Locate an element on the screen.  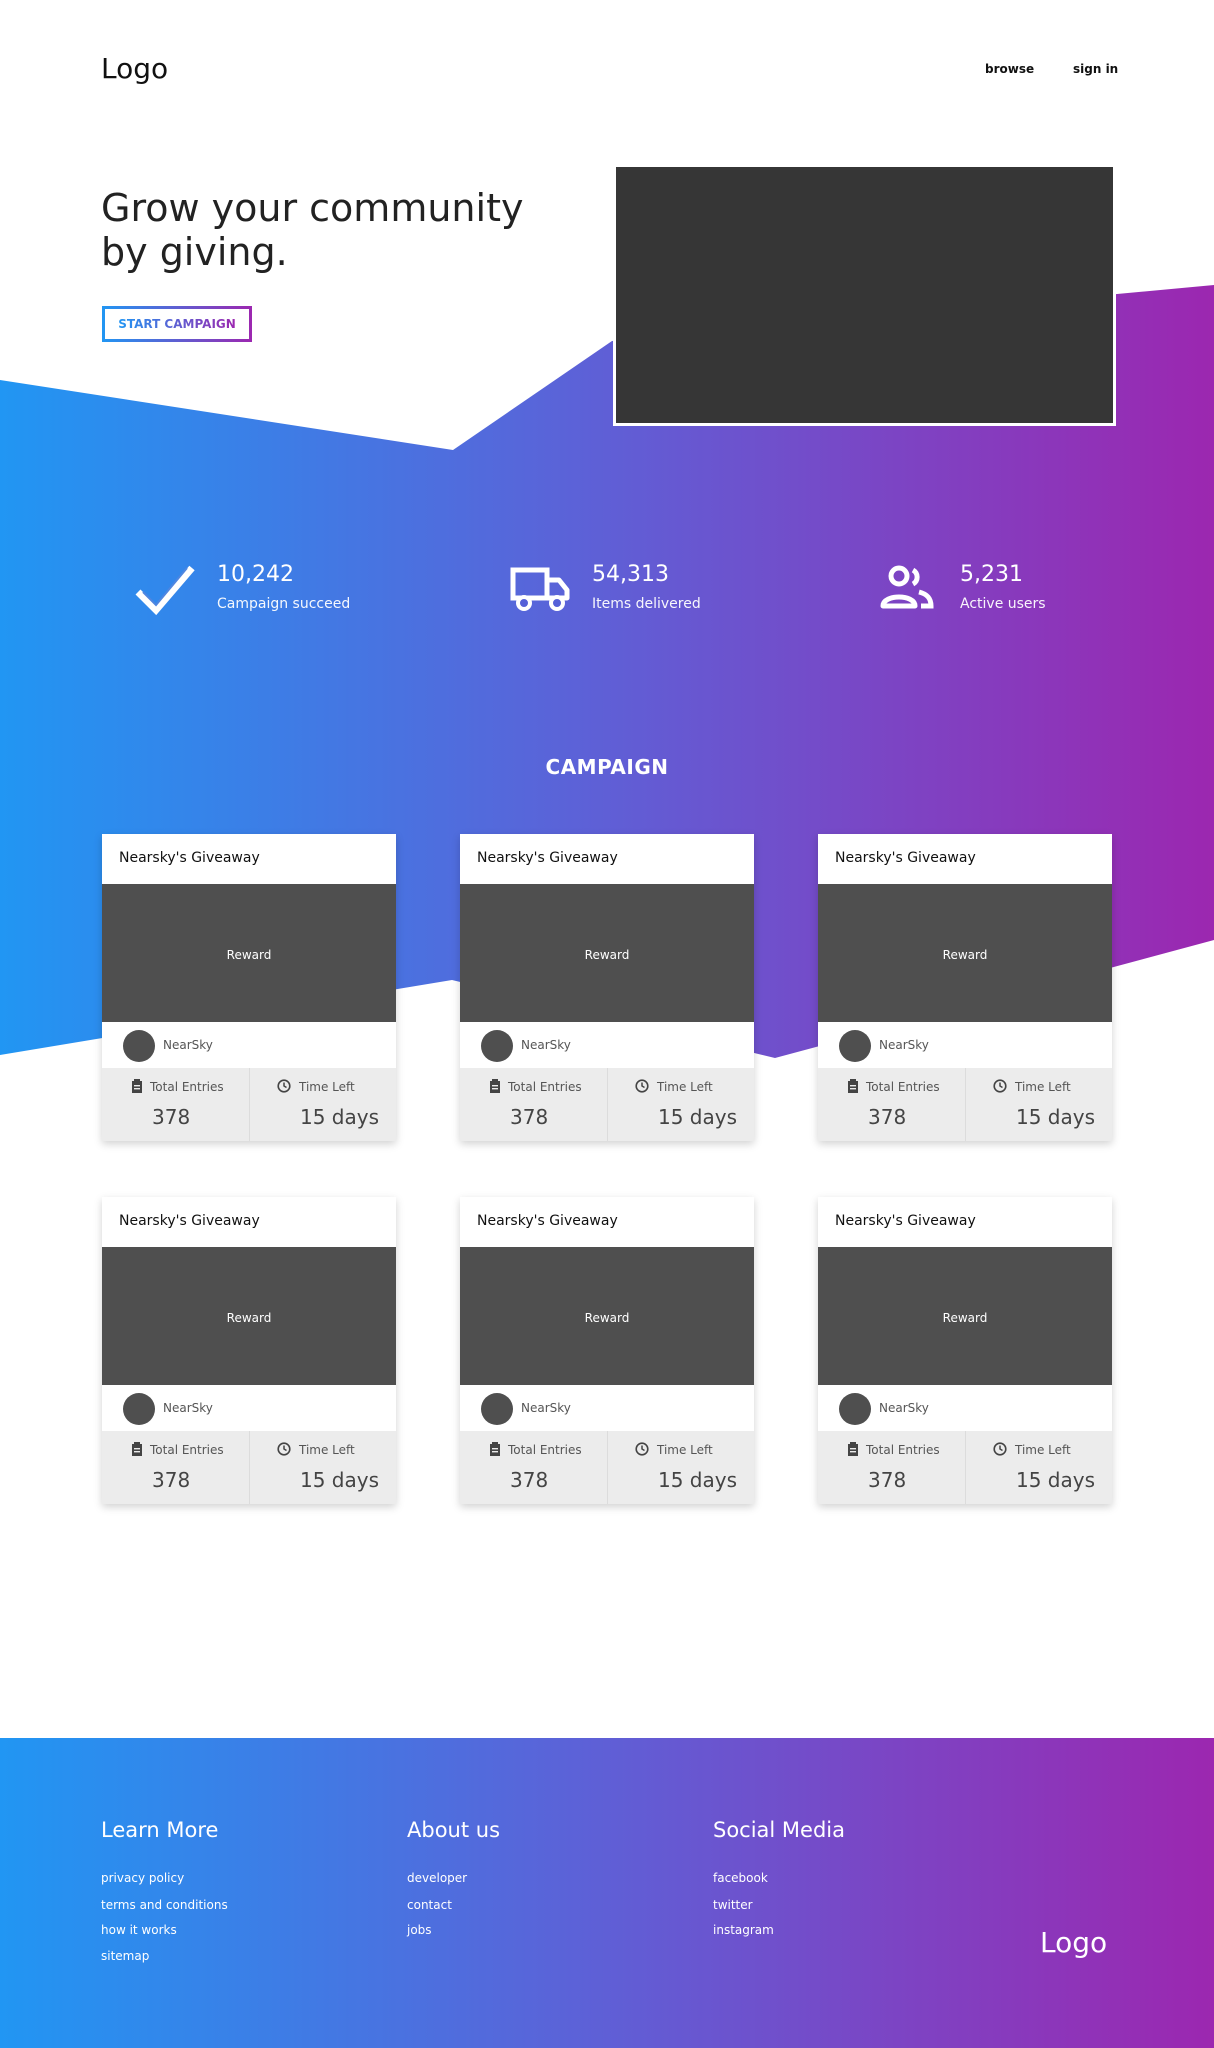
header-logo: Logo is located at coordinates (134, 68).